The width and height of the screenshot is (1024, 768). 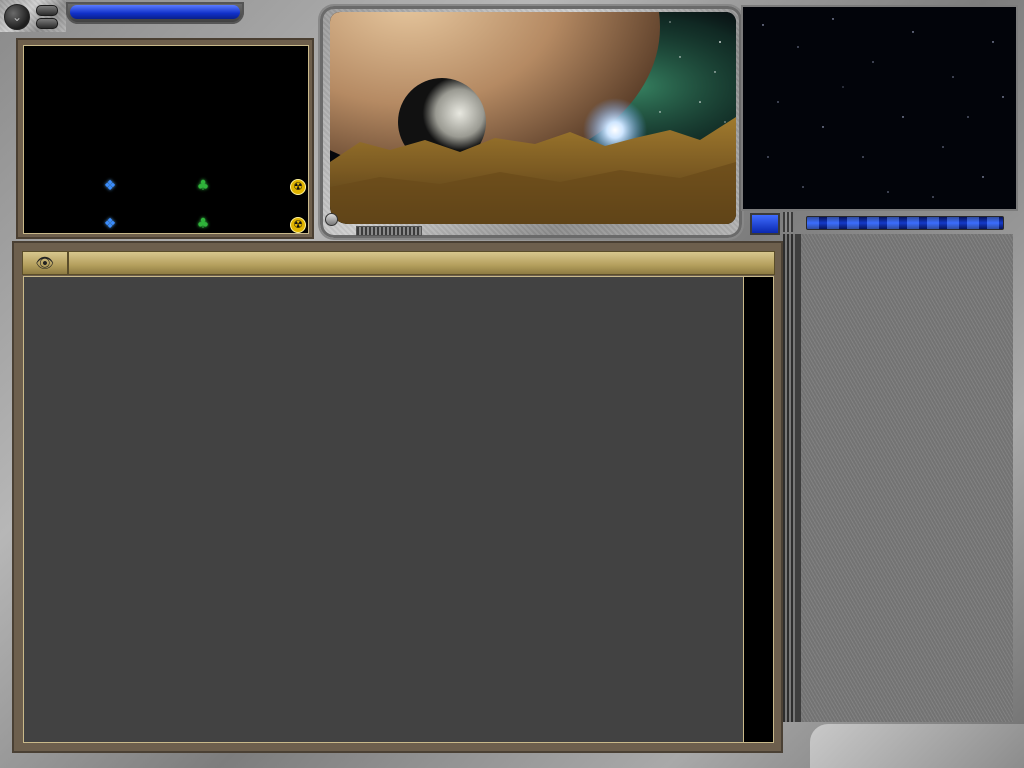 What do you see at coordinates (47, 10) in the screenshot?
I see `small-pill-button-top` at bounding box center [47, 10].